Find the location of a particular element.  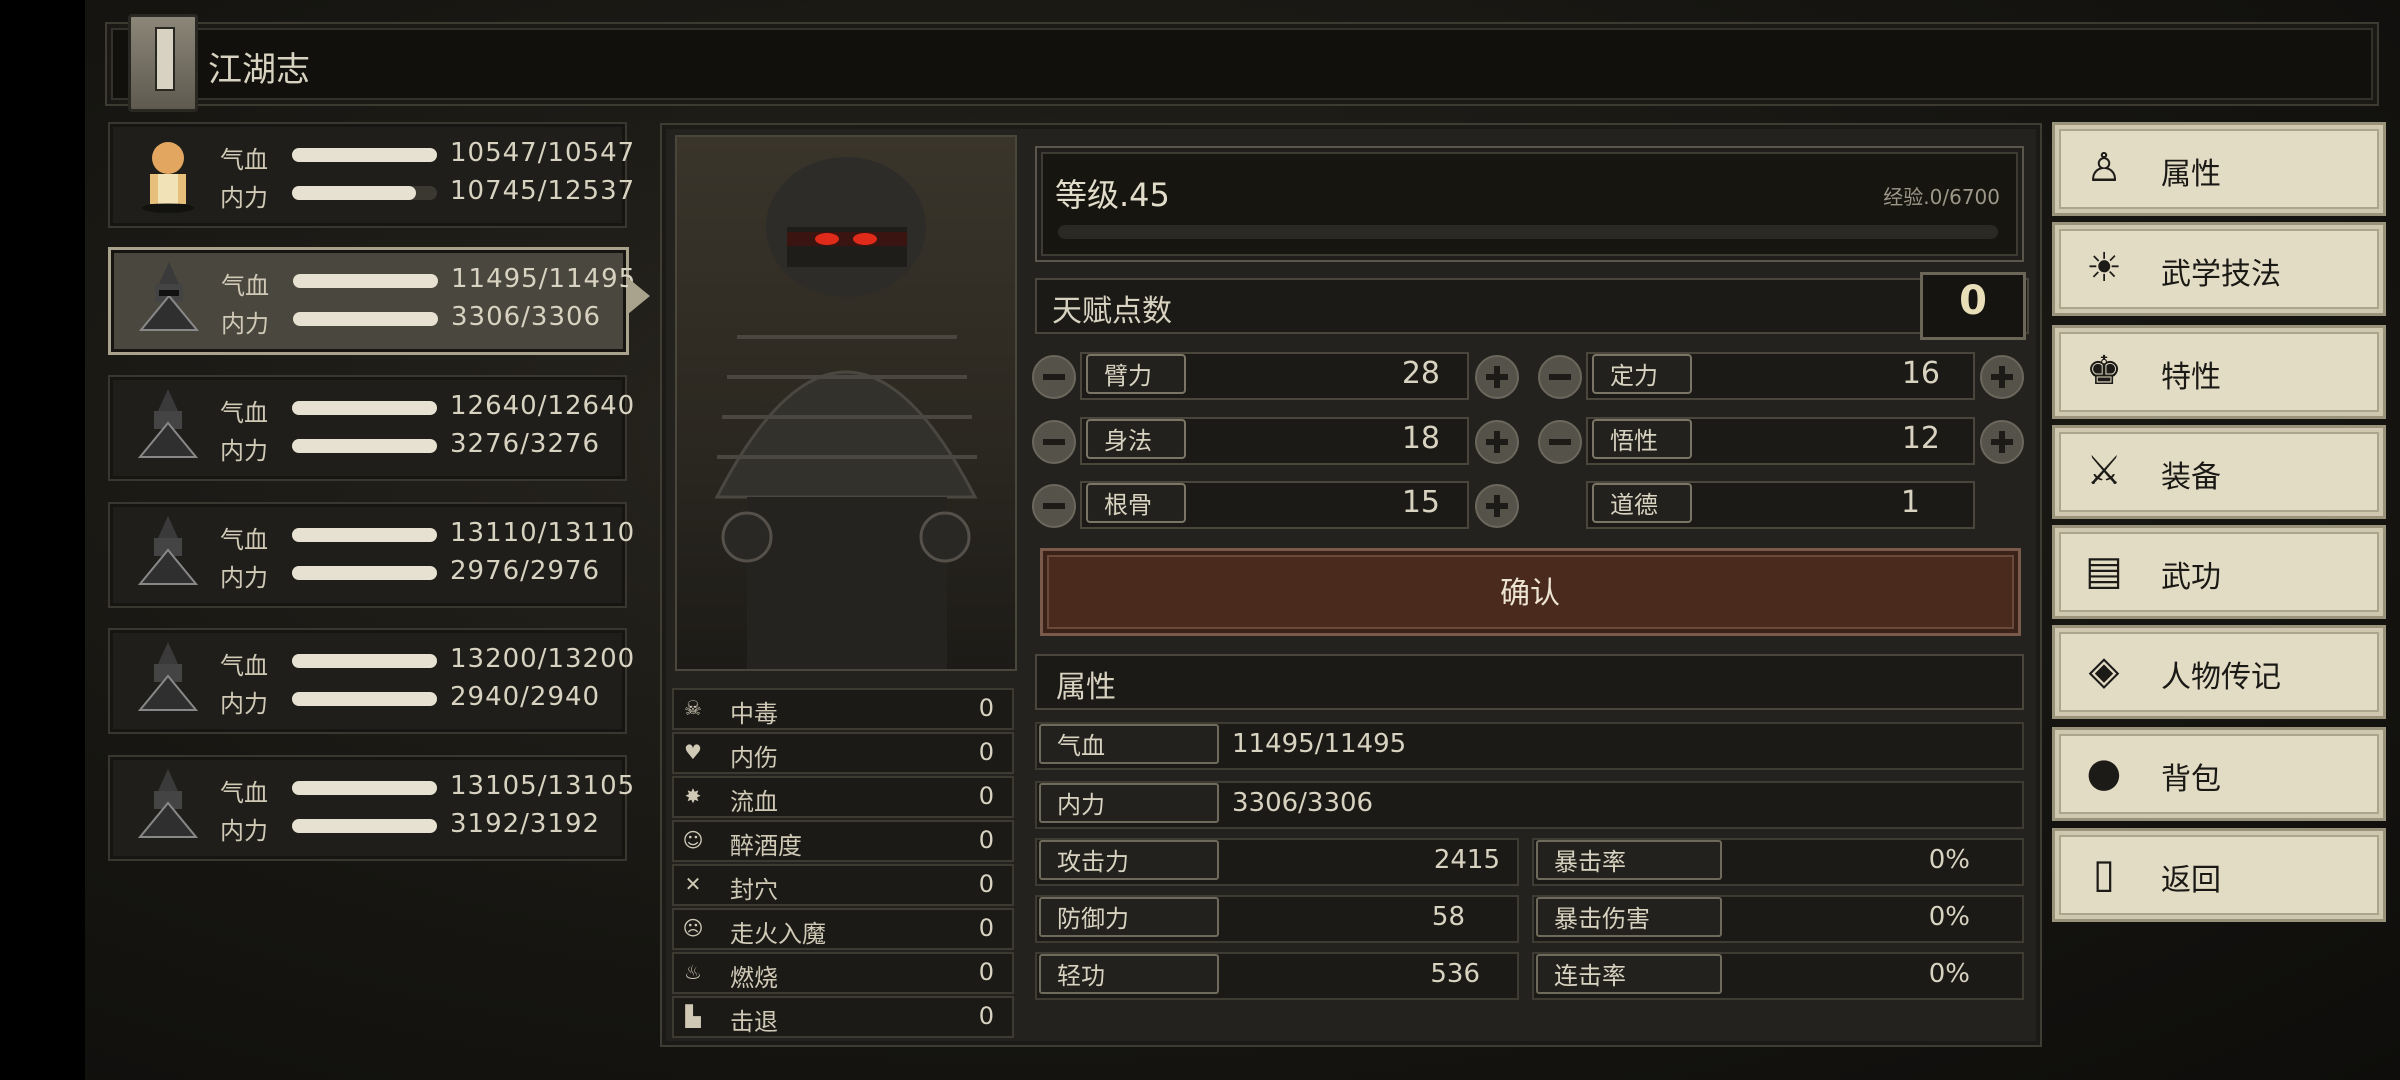

talent-points-value: 0 is located at coordinates (1973, 301).